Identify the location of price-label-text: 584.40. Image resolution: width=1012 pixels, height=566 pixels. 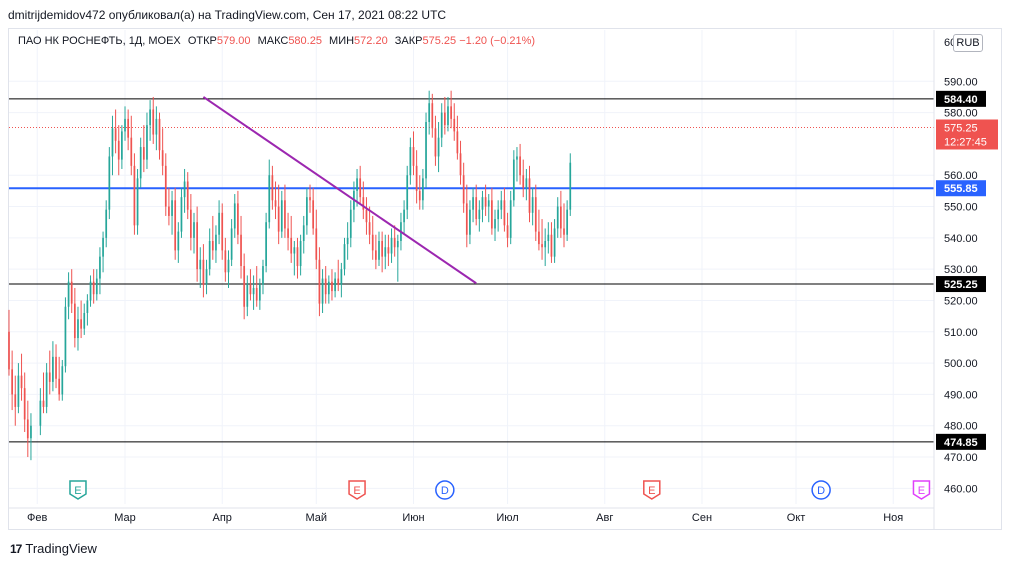
(961, 100).